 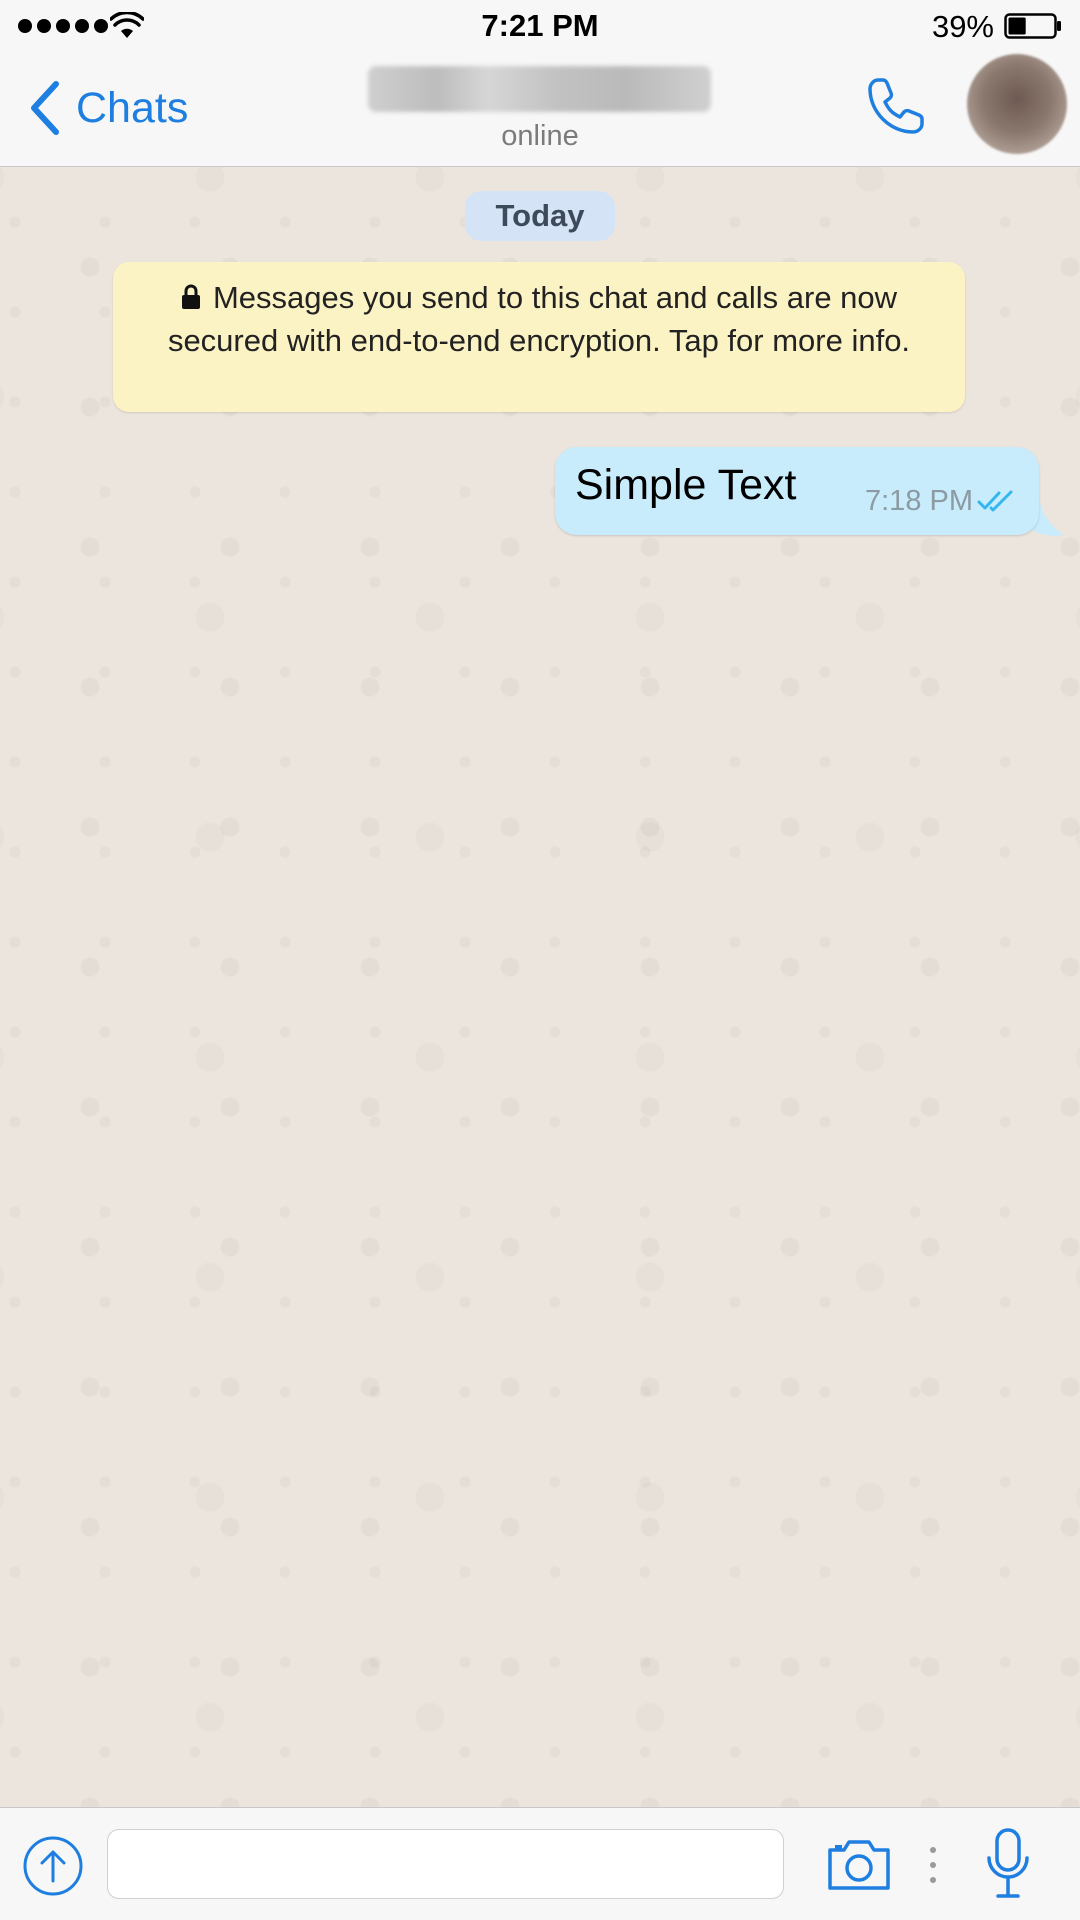 I want to click on message-time: 7:18 PM, so click(x=919, y=501).